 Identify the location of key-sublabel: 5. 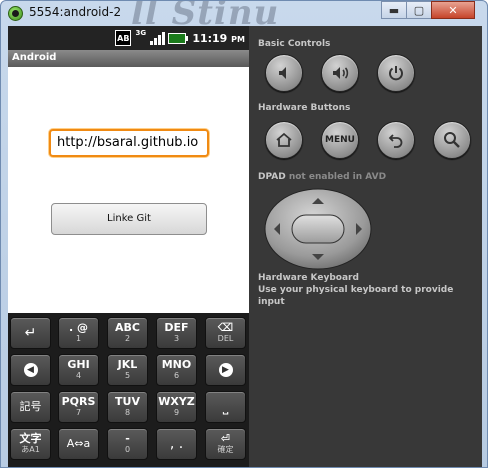
(127, 375).